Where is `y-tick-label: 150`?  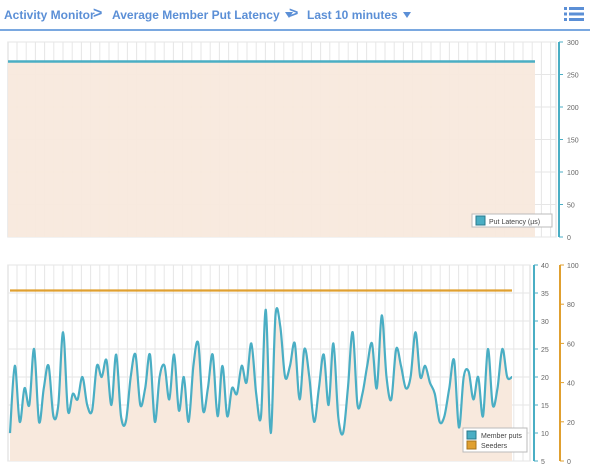
y-tick-label: 150 is located at coordinates (573, 141).